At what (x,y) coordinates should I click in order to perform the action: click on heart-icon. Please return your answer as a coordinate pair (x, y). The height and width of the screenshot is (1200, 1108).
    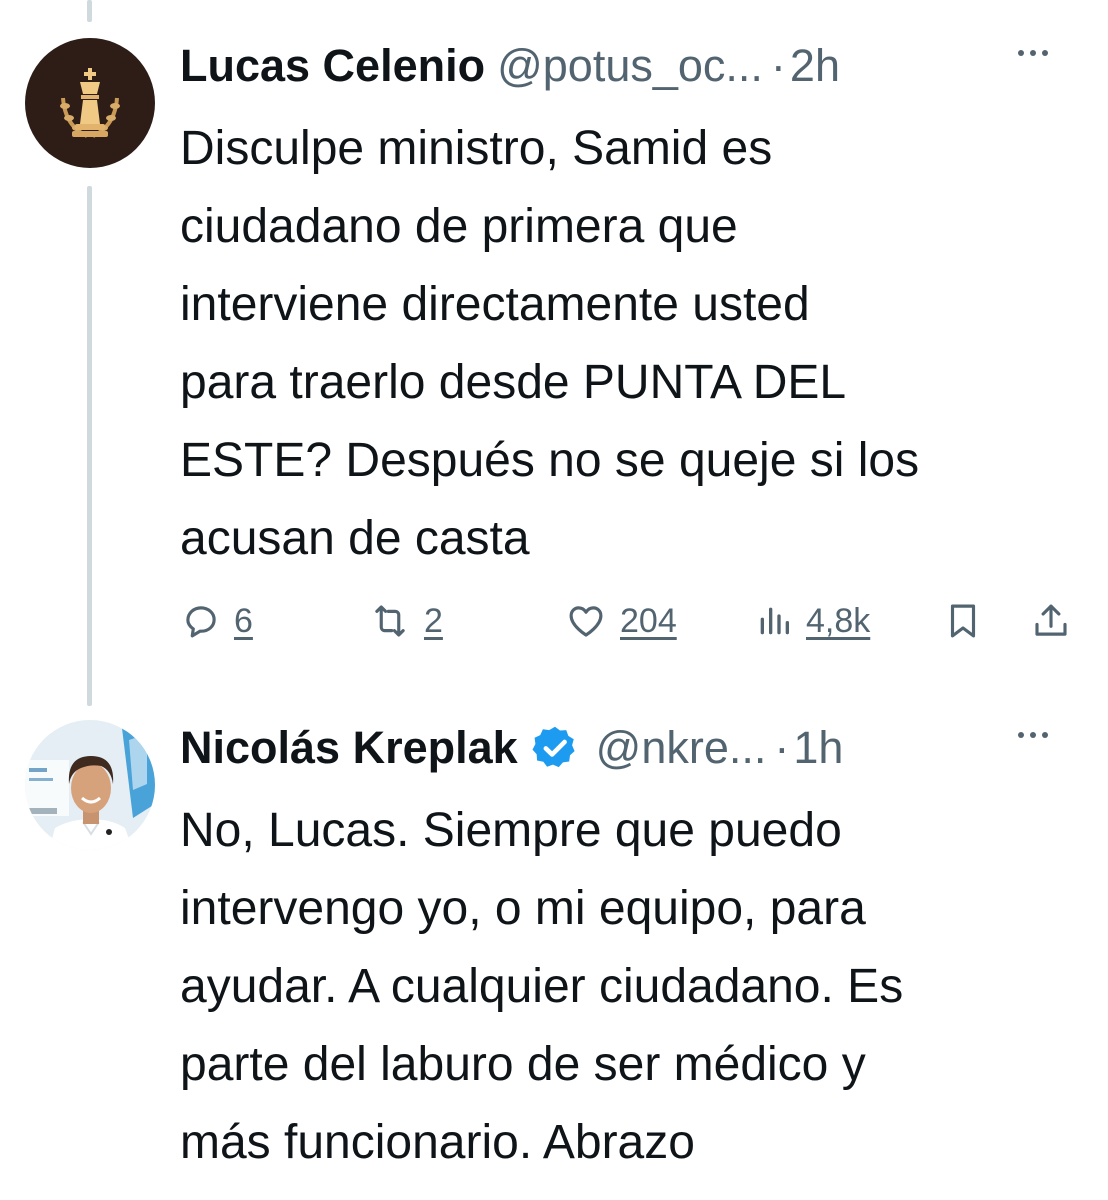
    Looking at the image, I should click on (586, 621).